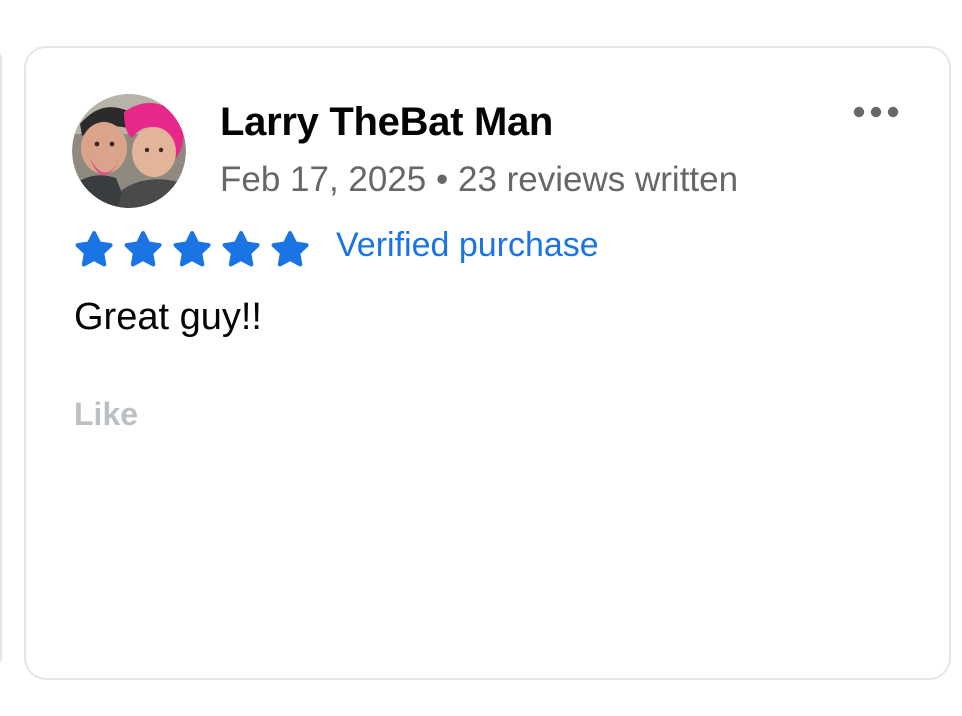 This screenshot has height=716, width=962. I want to click on previous-review-card-edge, so click(1, 358).